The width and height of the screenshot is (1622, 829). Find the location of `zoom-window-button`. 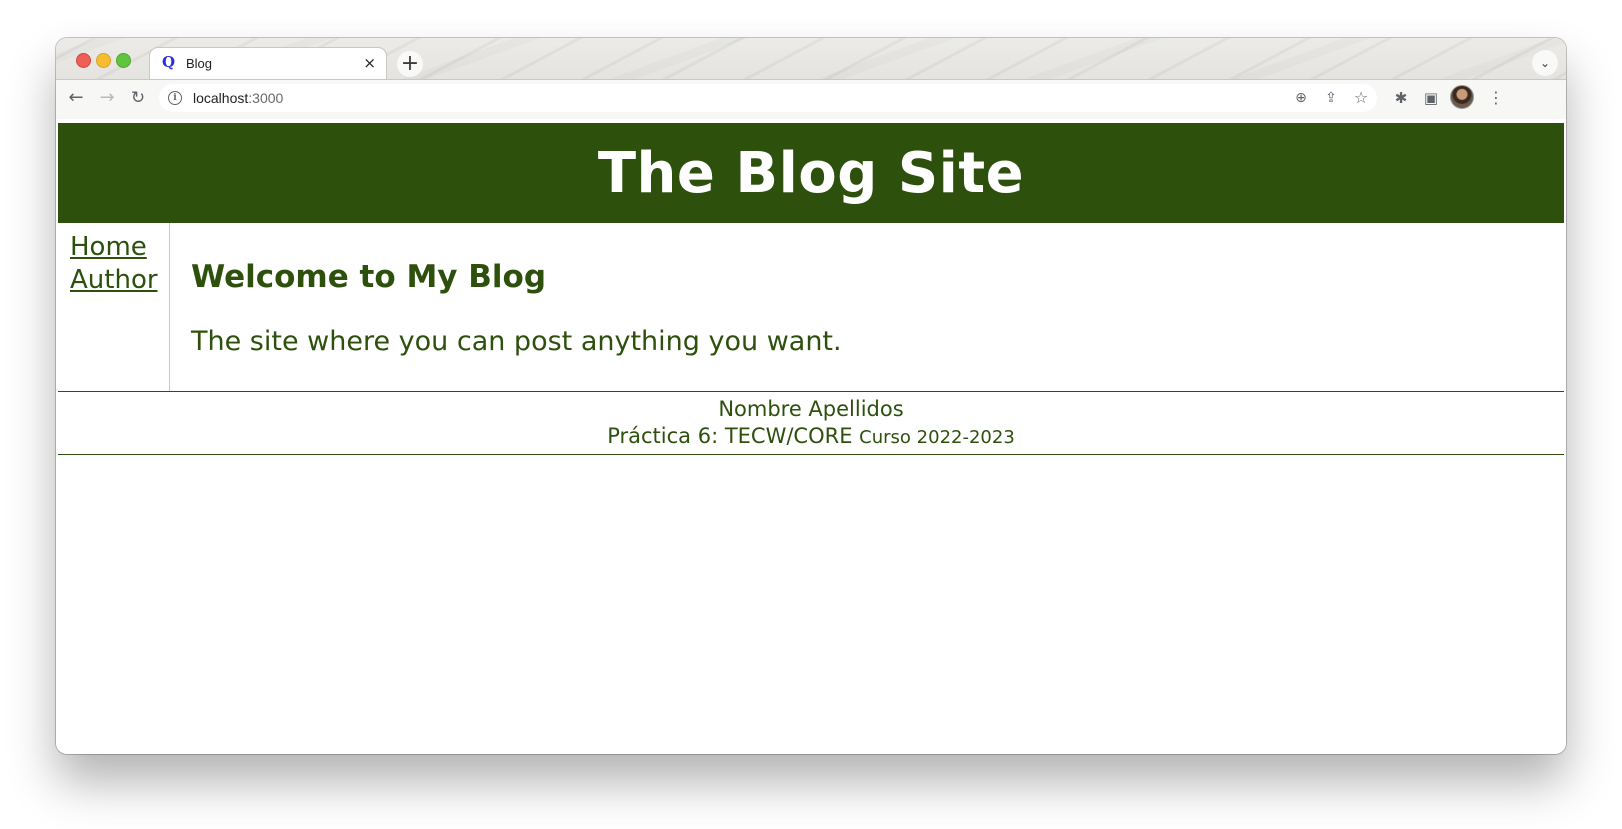

zoom-window-button is located at coordinates (123, 60).